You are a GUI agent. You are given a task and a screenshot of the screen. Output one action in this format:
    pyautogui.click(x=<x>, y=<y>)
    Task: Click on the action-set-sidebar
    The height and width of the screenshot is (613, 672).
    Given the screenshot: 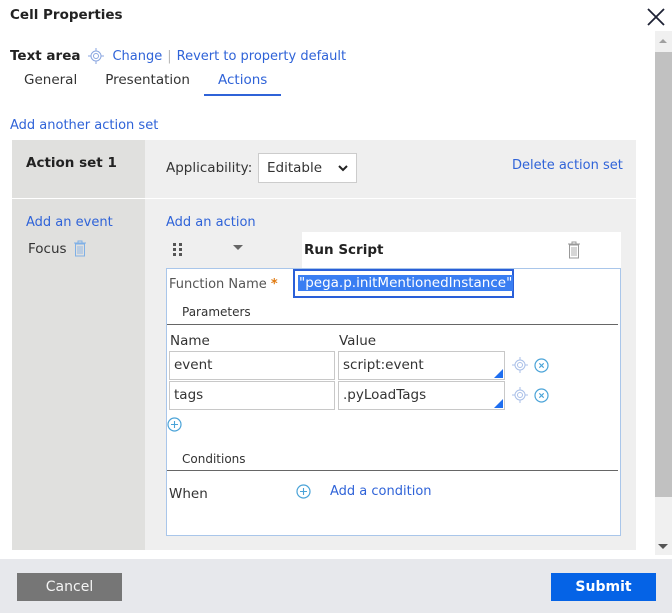 What is the action you would take?
    pyautogui.click(x=78, y=345)
    